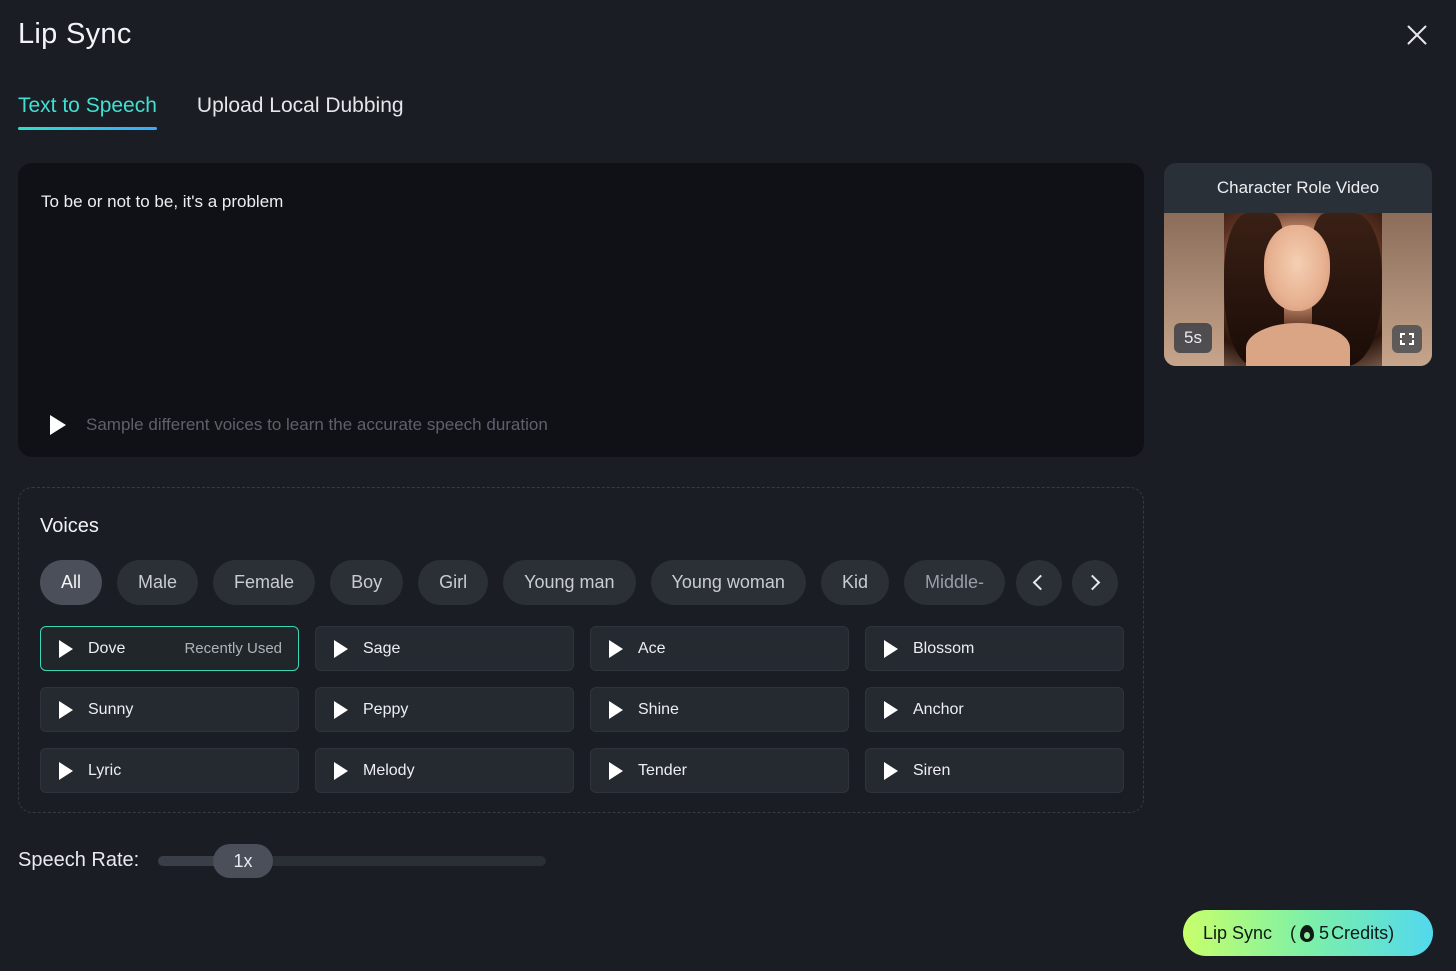 This screenshot has width=1456, height=971. I want to click on script-text: To be or not to be, it's a problem, so click(162, 202).